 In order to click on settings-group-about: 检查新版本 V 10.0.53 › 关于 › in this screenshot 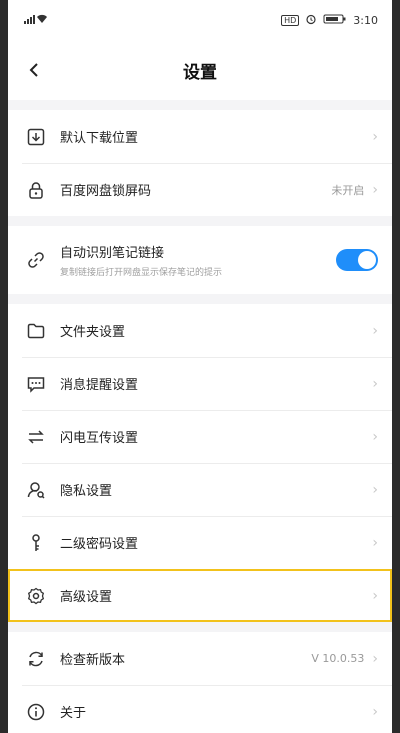, I will do `click(200, 682)`.